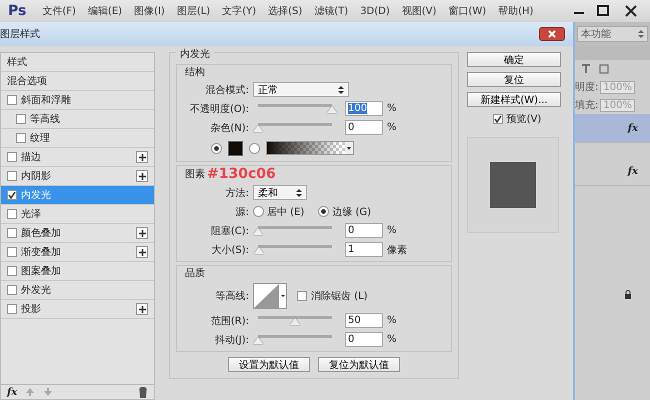 Image resolution: width=650 pixels, height=400 pixels. I want to click on style-label: 内阴影, so click(36, 176).